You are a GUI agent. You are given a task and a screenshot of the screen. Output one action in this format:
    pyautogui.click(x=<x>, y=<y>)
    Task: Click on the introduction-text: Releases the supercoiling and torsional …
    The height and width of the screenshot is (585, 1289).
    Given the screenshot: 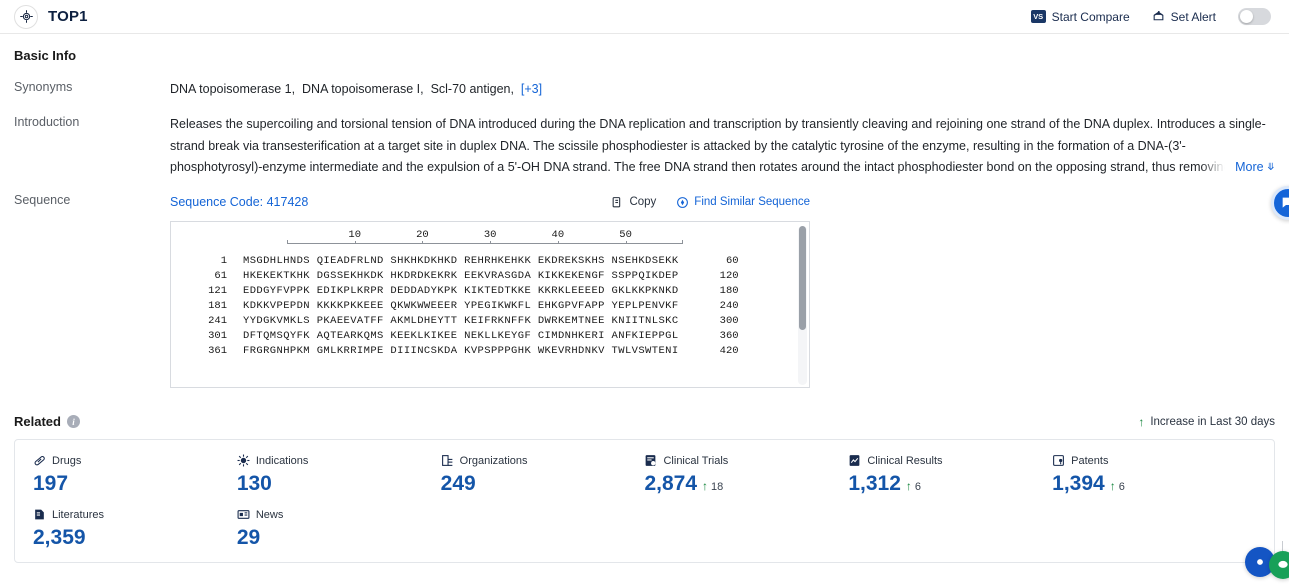 What is the action you would take?
    pyautogui.click(x=718, y=145)
    